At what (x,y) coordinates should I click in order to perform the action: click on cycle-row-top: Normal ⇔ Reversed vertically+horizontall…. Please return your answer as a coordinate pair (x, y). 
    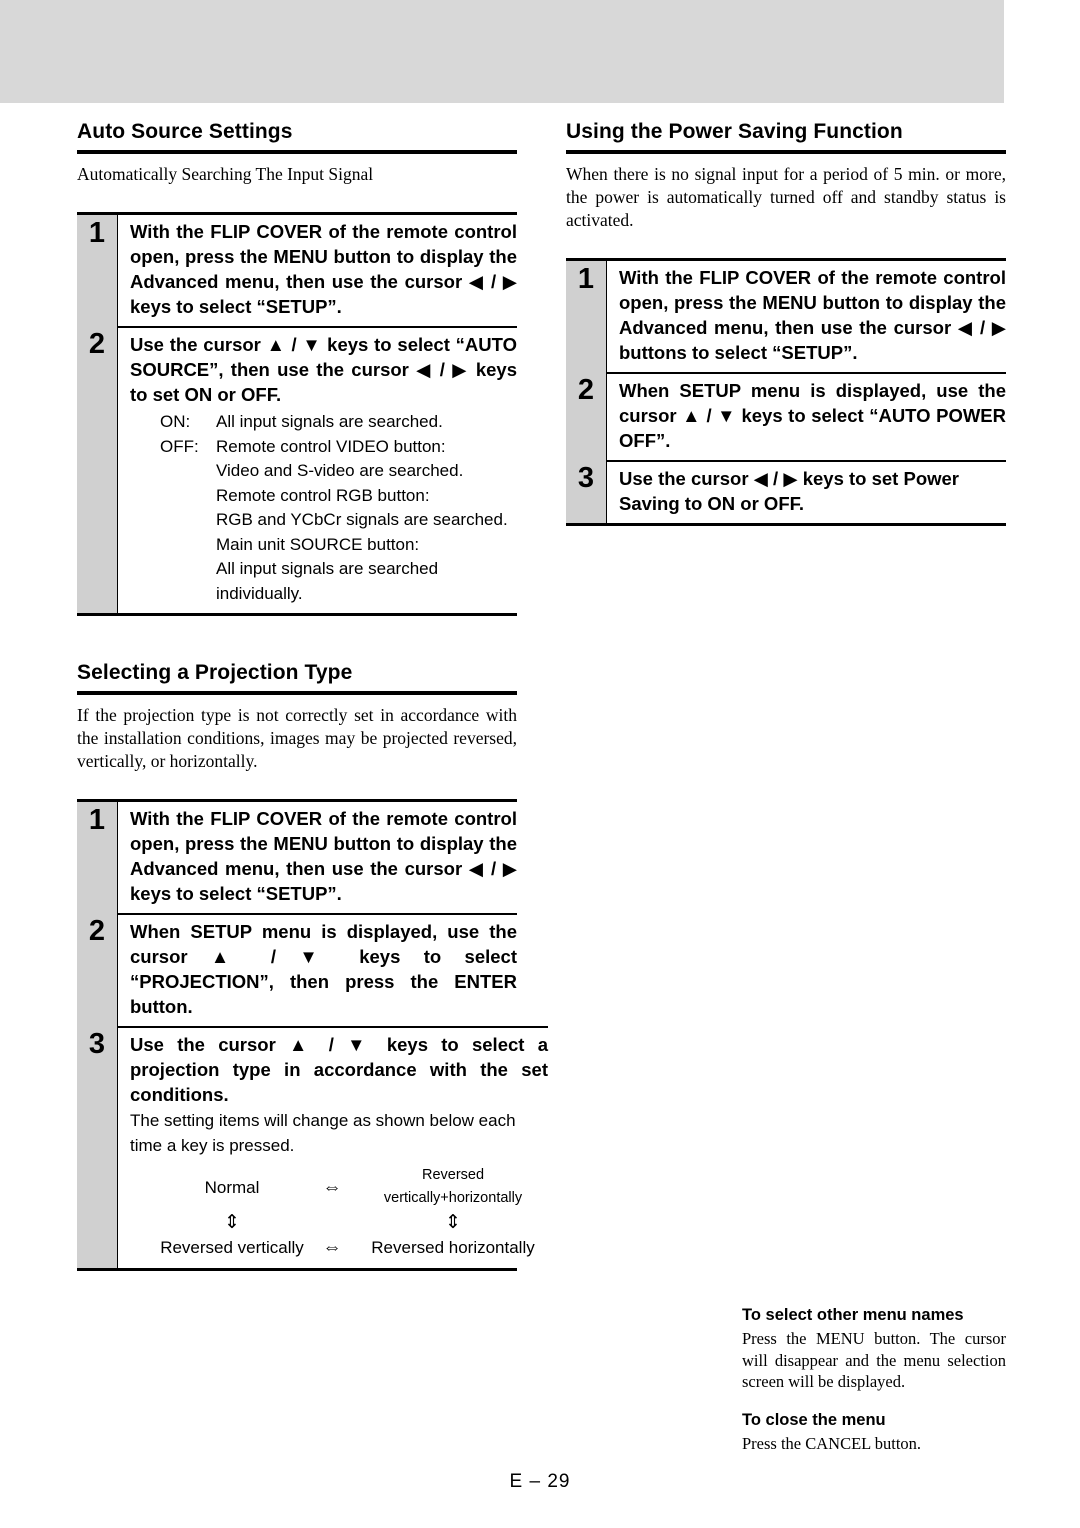
    Looking at the image, I should click on (353, 1187).